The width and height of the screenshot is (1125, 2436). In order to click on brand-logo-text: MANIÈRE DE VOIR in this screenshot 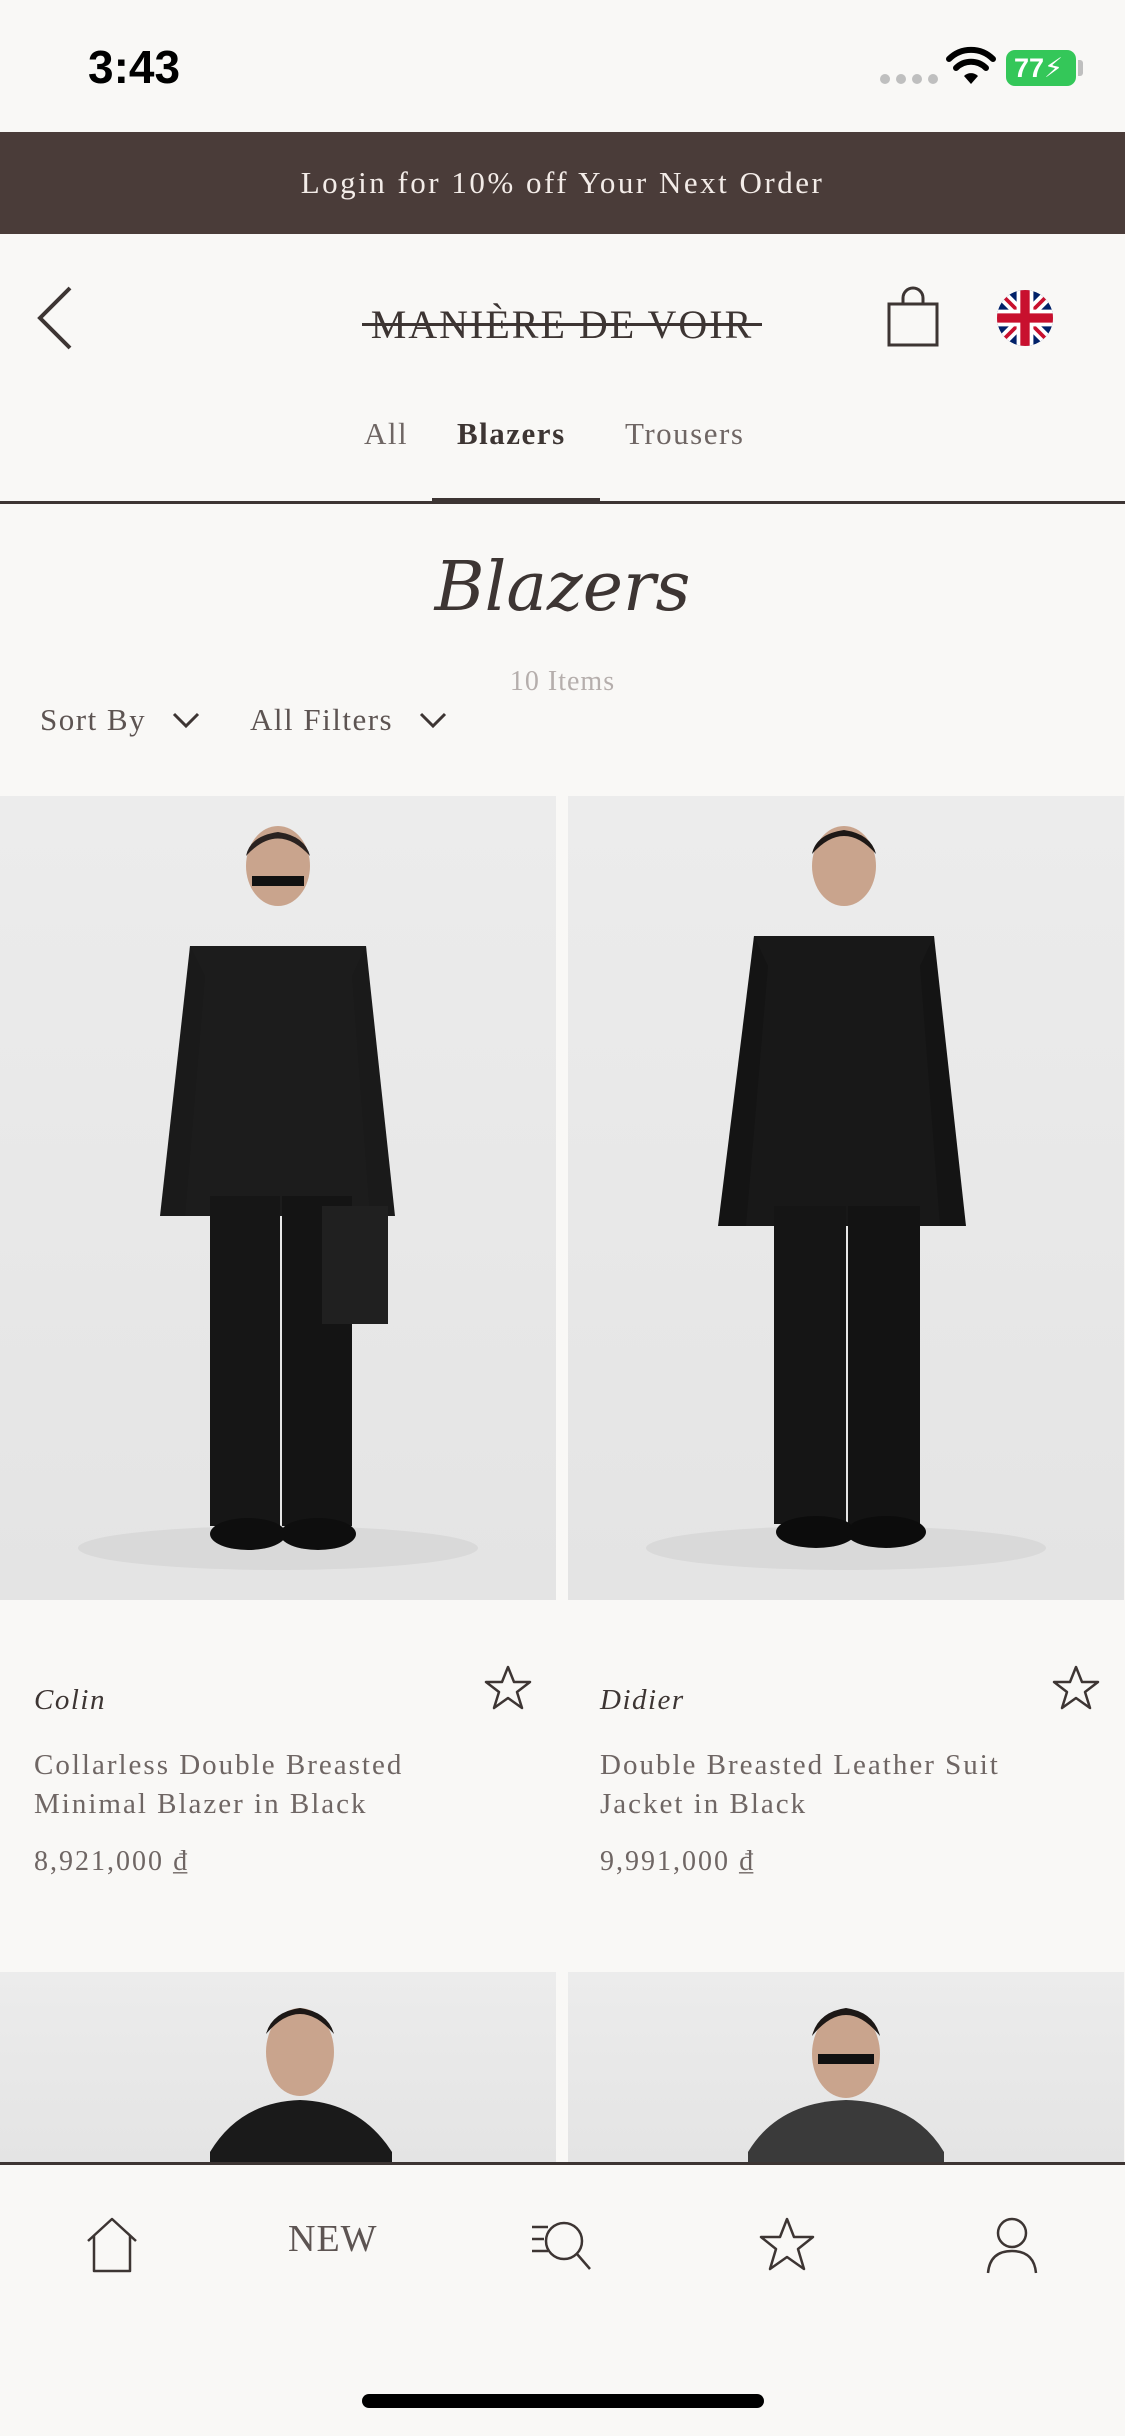, I will do `click(562, 324)`.